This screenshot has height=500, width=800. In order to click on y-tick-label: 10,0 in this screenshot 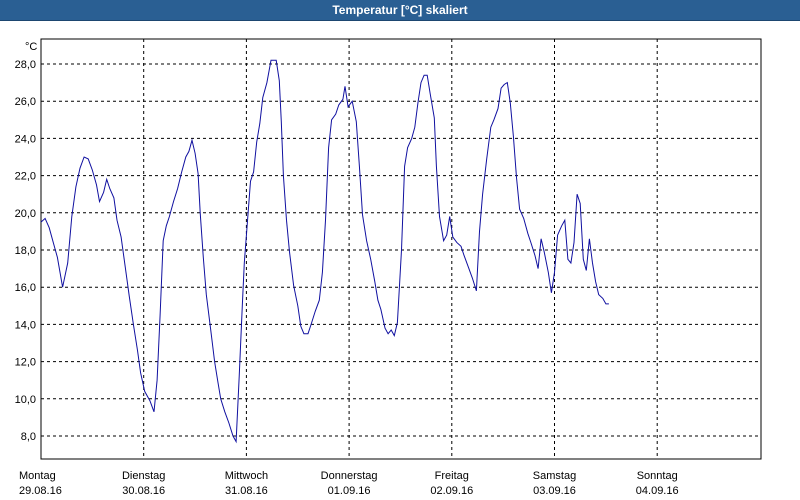, I will do `click(25, 400)`.